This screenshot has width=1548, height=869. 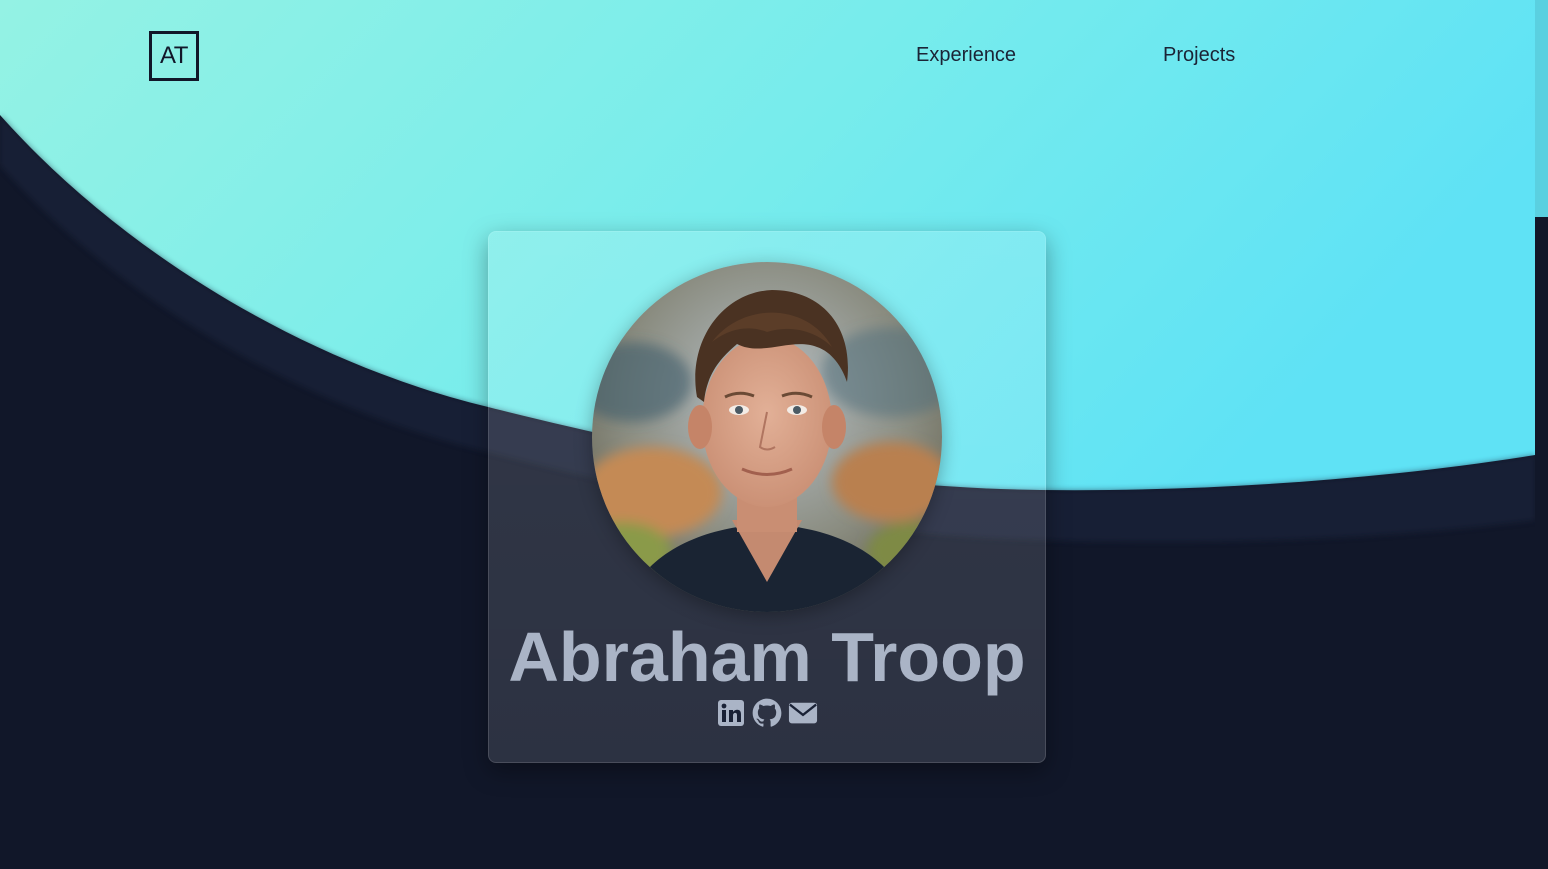 I want to click on social-links, so click(x=767, y=713).